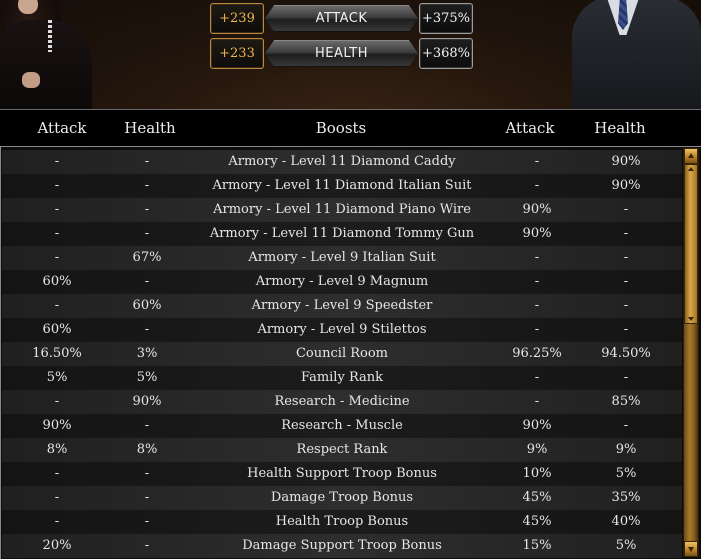 The width and height of the screenshot is (701, 559). Describe the element at coordinates (626, 497) in the screenshot. I see `row-right-health: 35%` at that location.